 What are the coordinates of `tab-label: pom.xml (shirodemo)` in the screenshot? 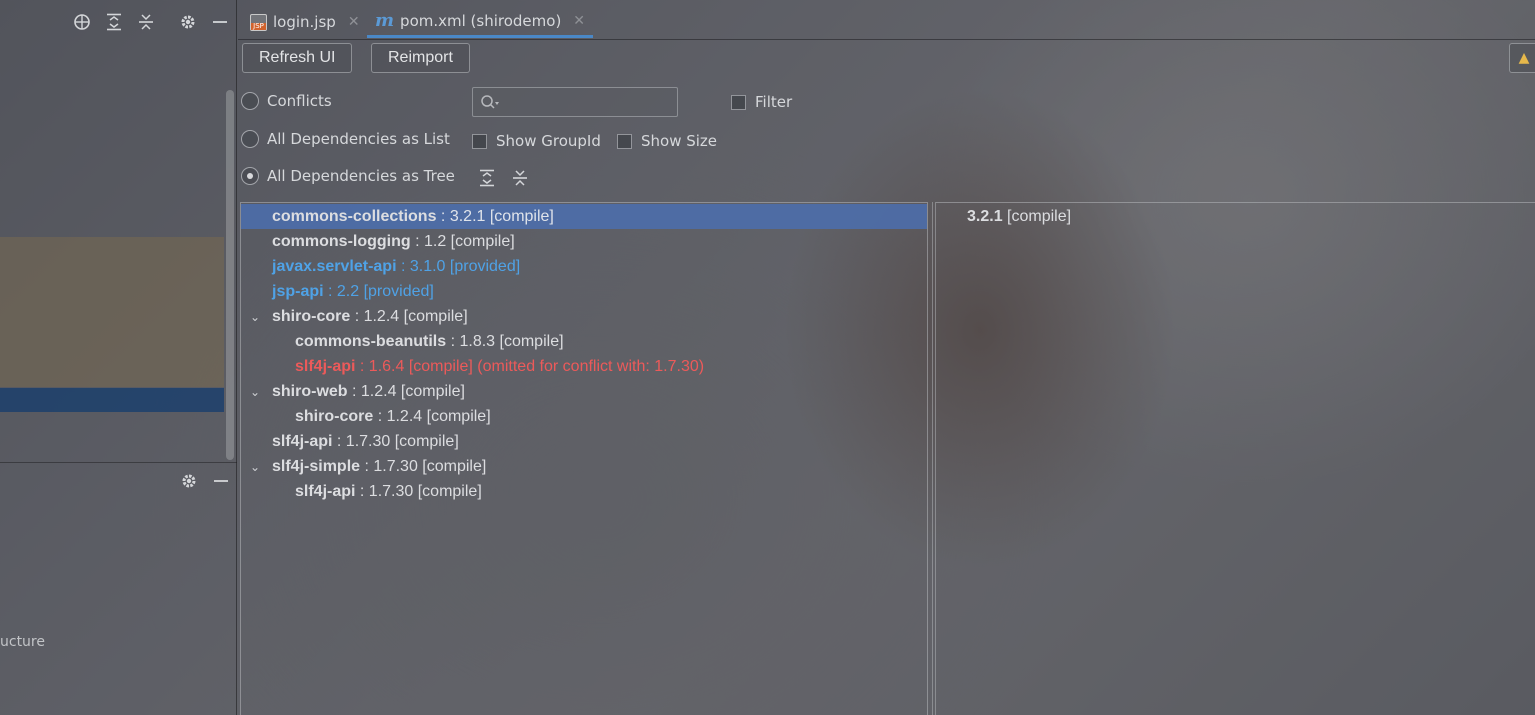 It's located at (481, 20).